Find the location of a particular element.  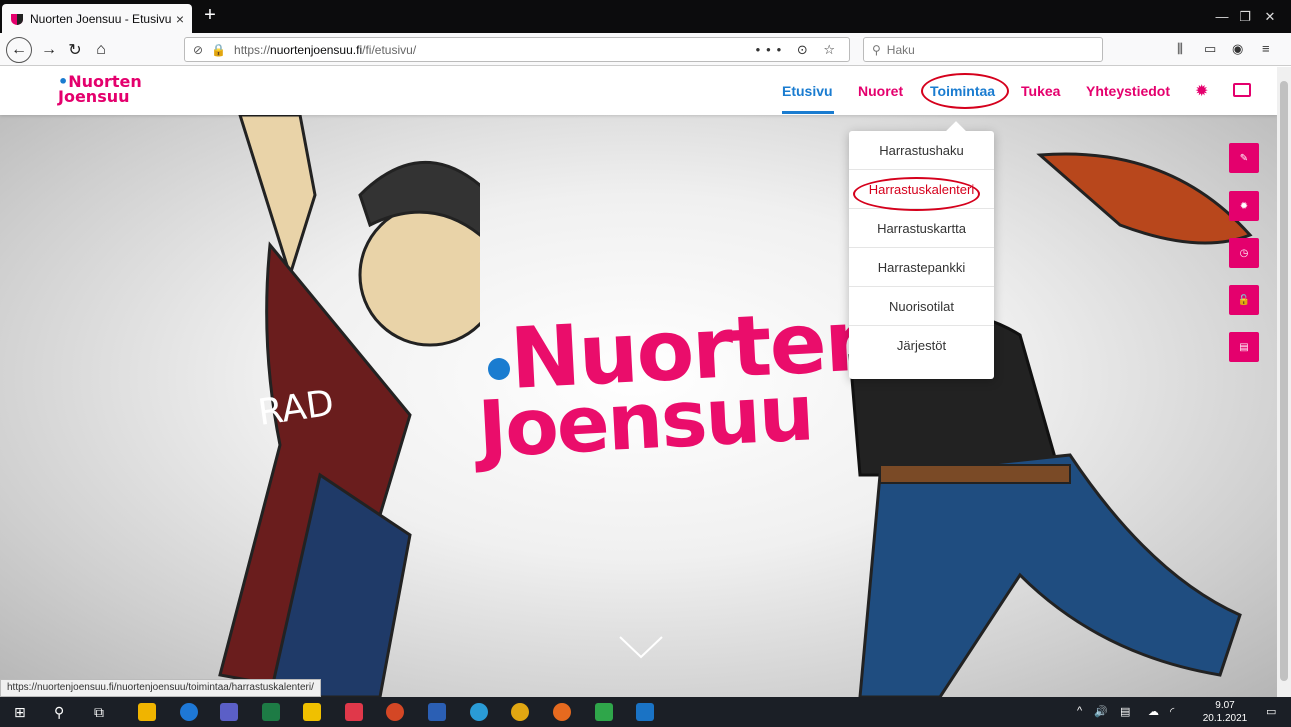

app-icon is located at coordinates (604, 712).